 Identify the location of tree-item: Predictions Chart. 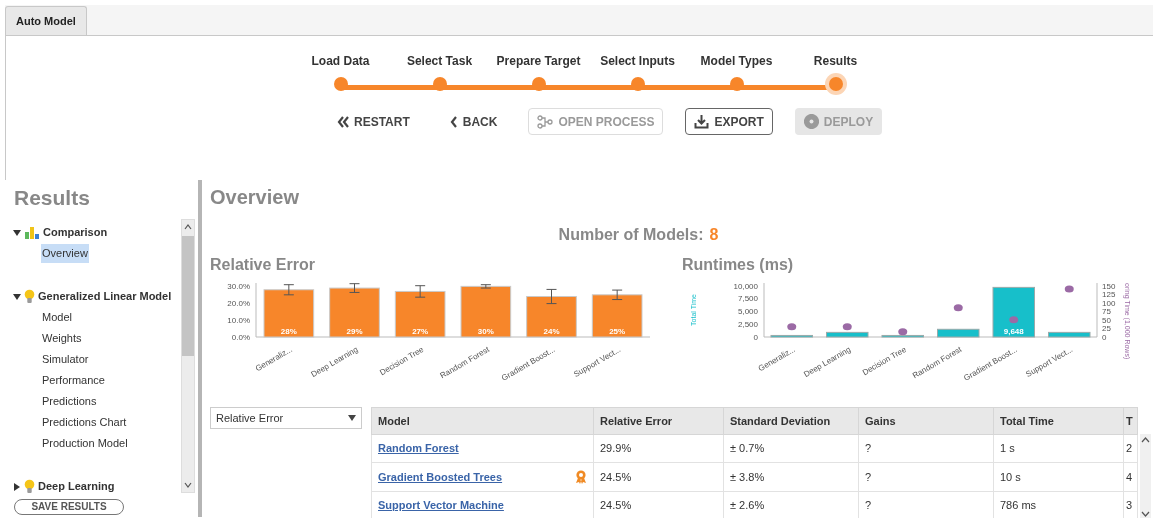
(84, 422).